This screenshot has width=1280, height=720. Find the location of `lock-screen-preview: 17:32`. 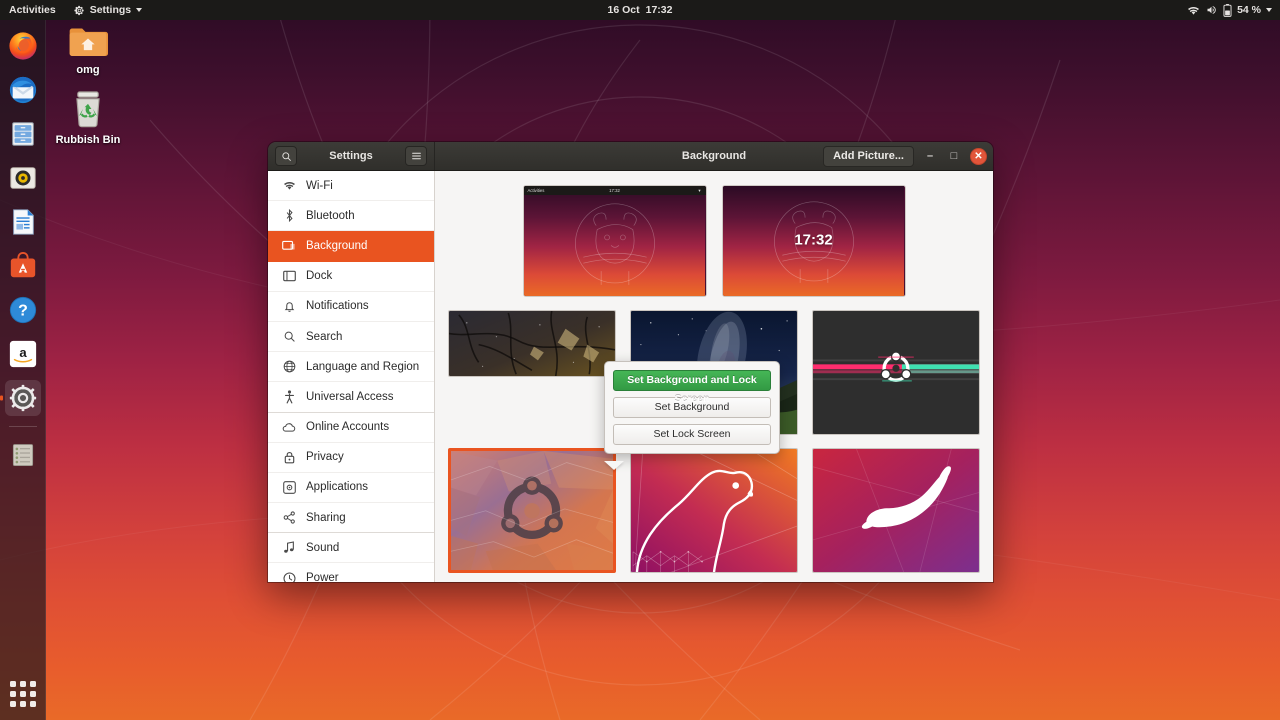

lock-screen-preview: 17:32 is located at coordinates (813, 241).